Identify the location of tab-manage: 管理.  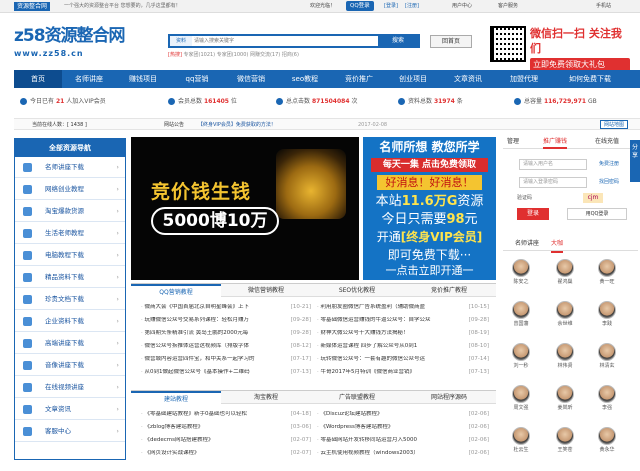
(513, 142).